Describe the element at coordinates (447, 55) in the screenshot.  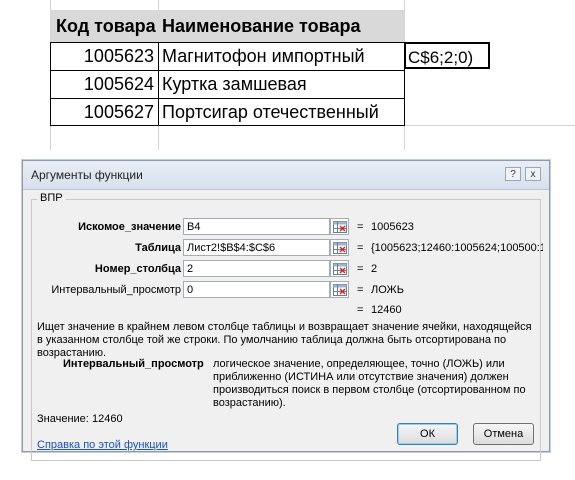
I see `active-formula-cell: C$6;2;0)` at that location.